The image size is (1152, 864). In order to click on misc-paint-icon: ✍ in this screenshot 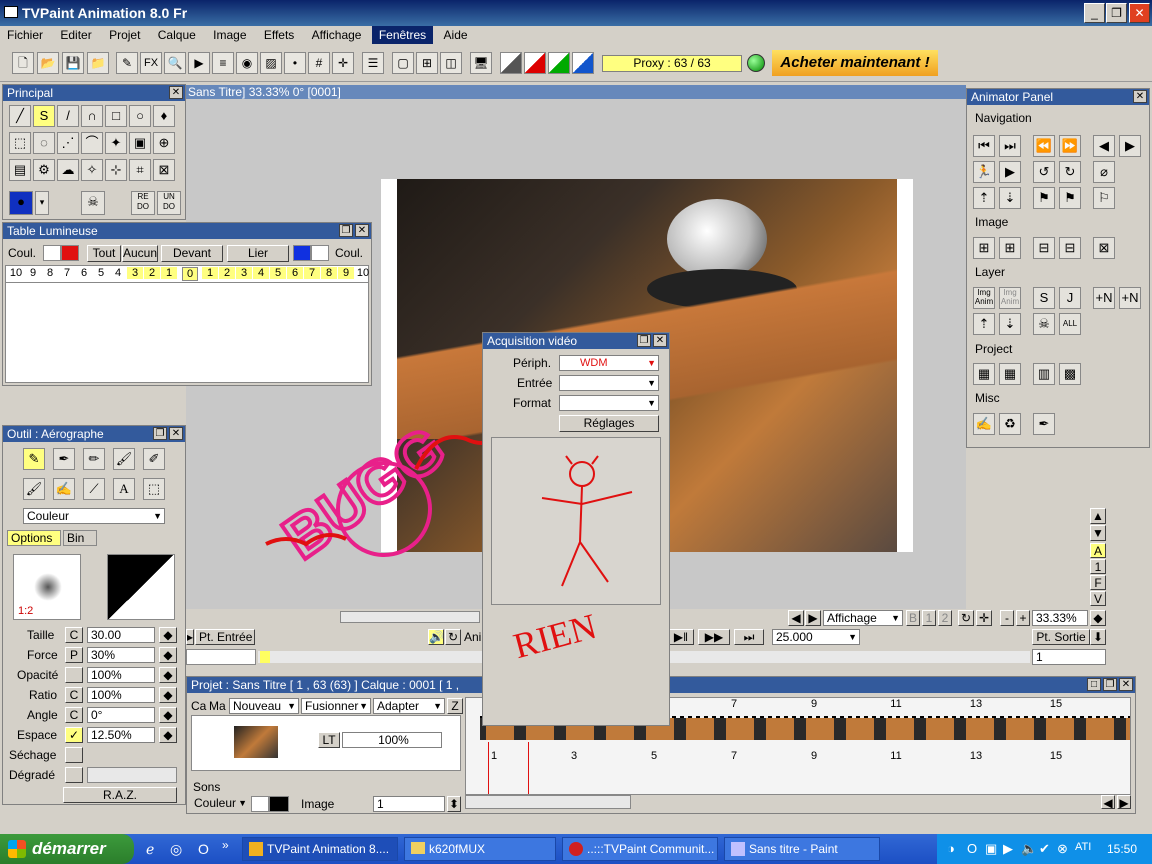, I will do `click(984, 424)`.